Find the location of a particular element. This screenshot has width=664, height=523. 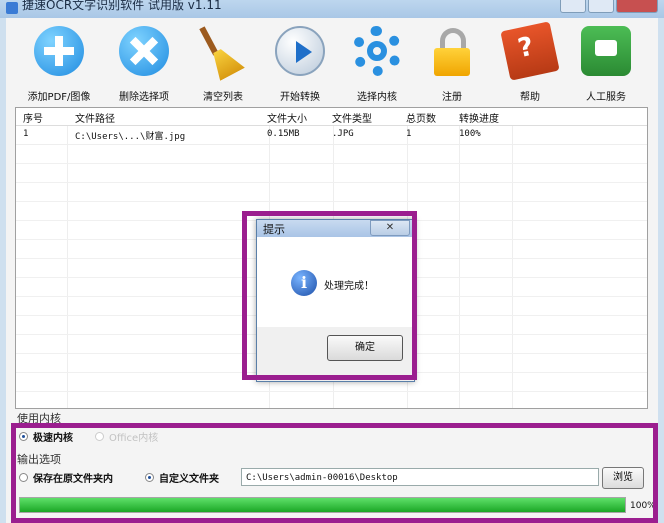

app-icon is located at coordinates (12, 8).